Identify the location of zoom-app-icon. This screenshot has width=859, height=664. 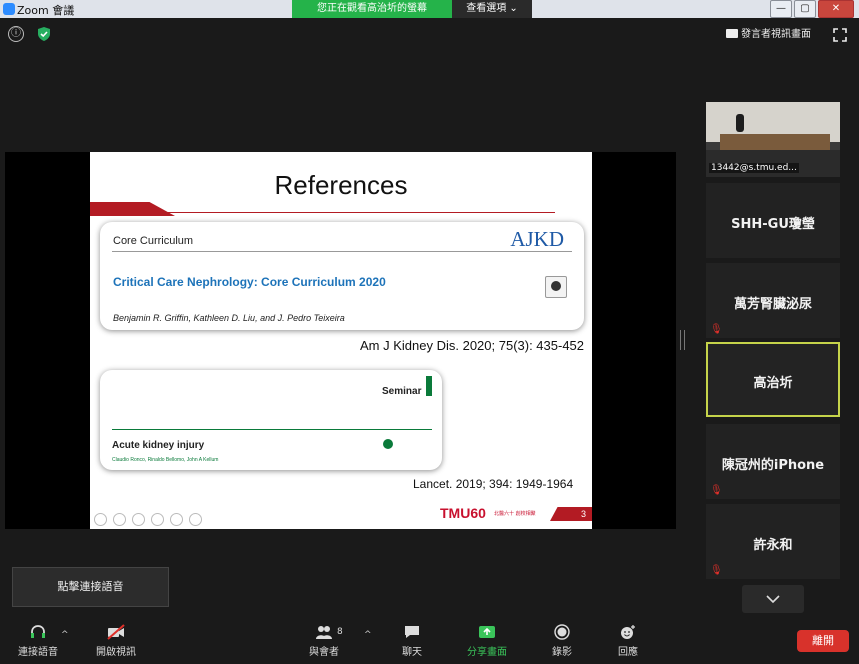
(9, 9).